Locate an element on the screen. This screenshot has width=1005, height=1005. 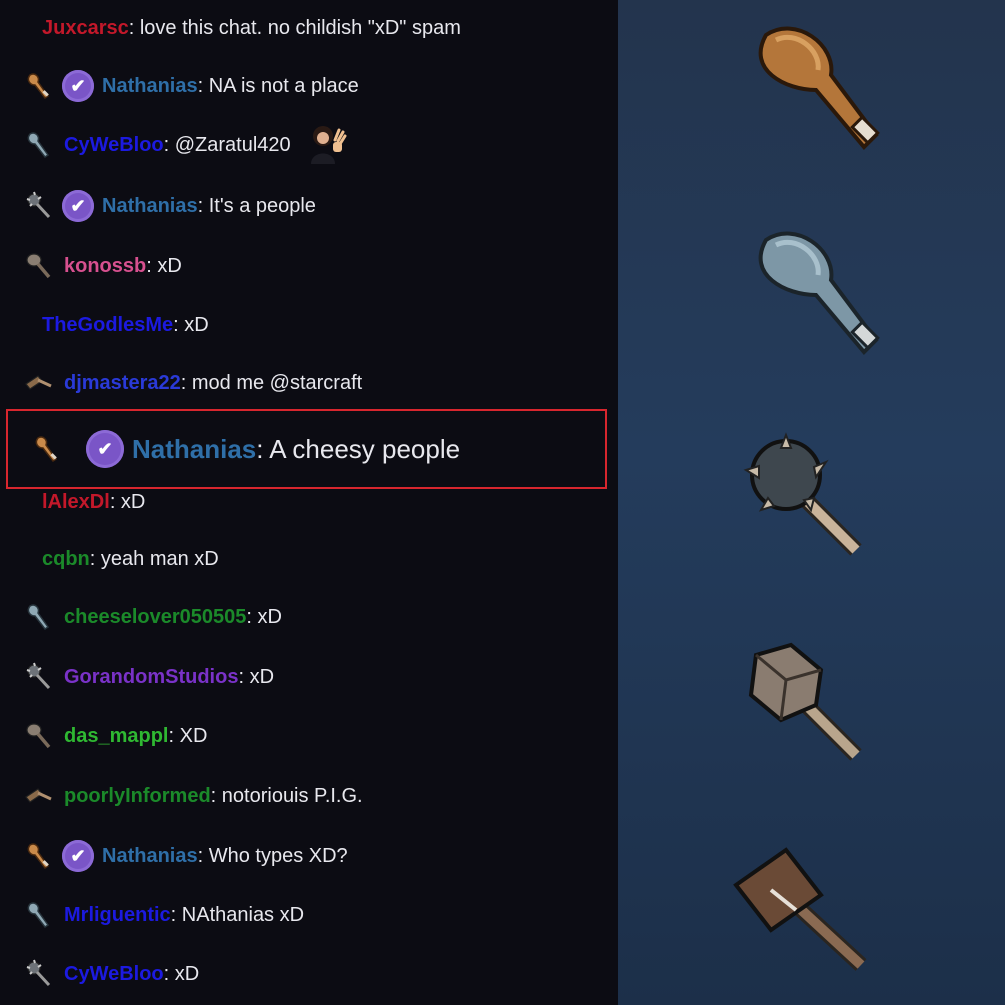
war-hammer-icon is located at coordinates (806, 912).